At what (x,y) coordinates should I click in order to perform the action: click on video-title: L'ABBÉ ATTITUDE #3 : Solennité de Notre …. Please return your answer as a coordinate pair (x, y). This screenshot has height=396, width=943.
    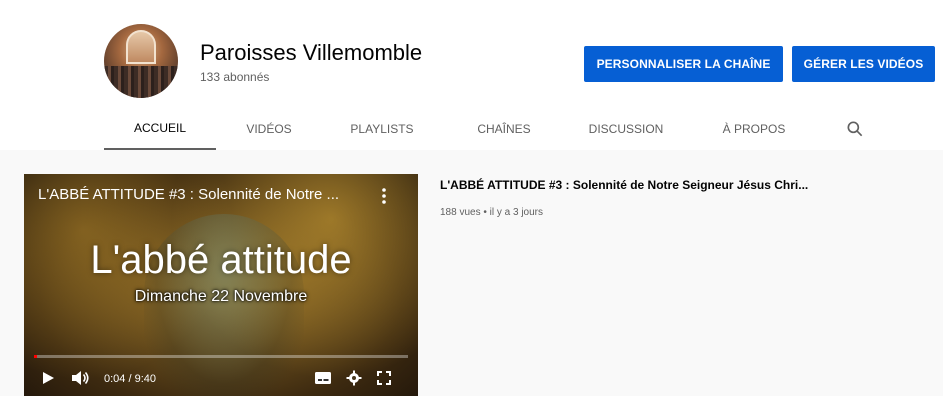
    Looking at the image, I should click on (624, 185).